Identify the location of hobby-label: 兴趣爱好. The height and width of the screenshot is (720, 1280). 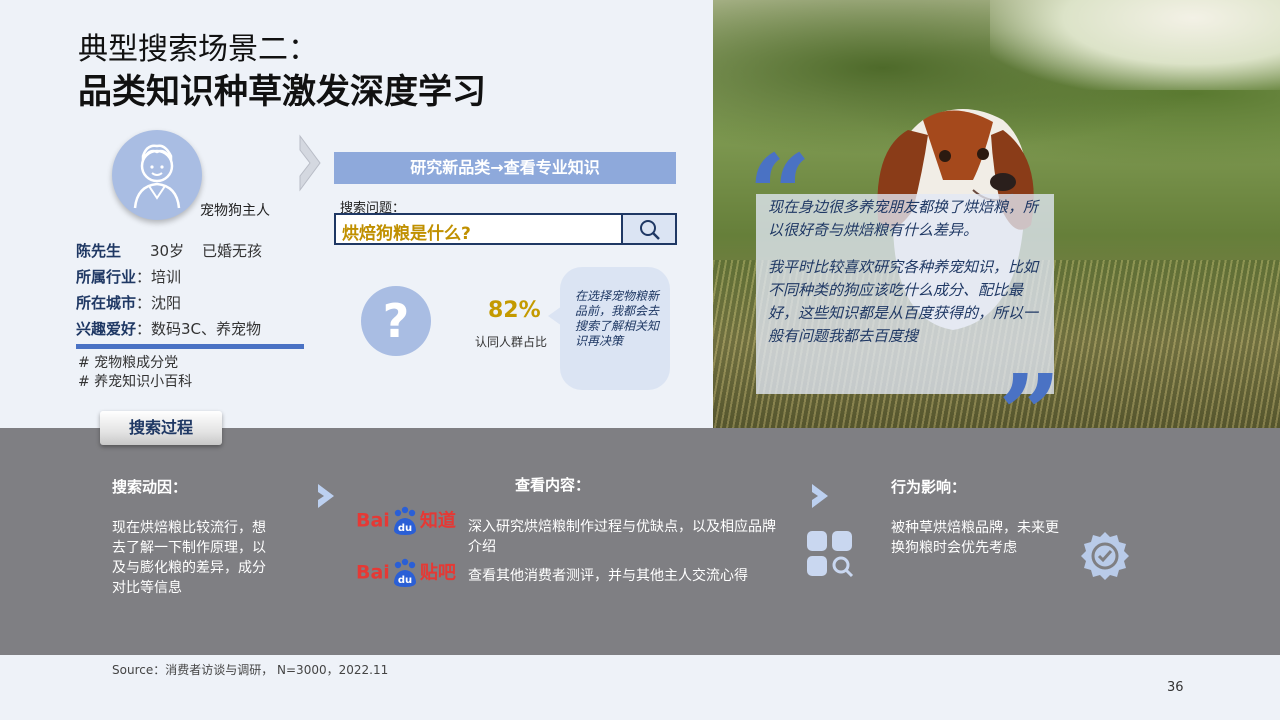
(106, 329).